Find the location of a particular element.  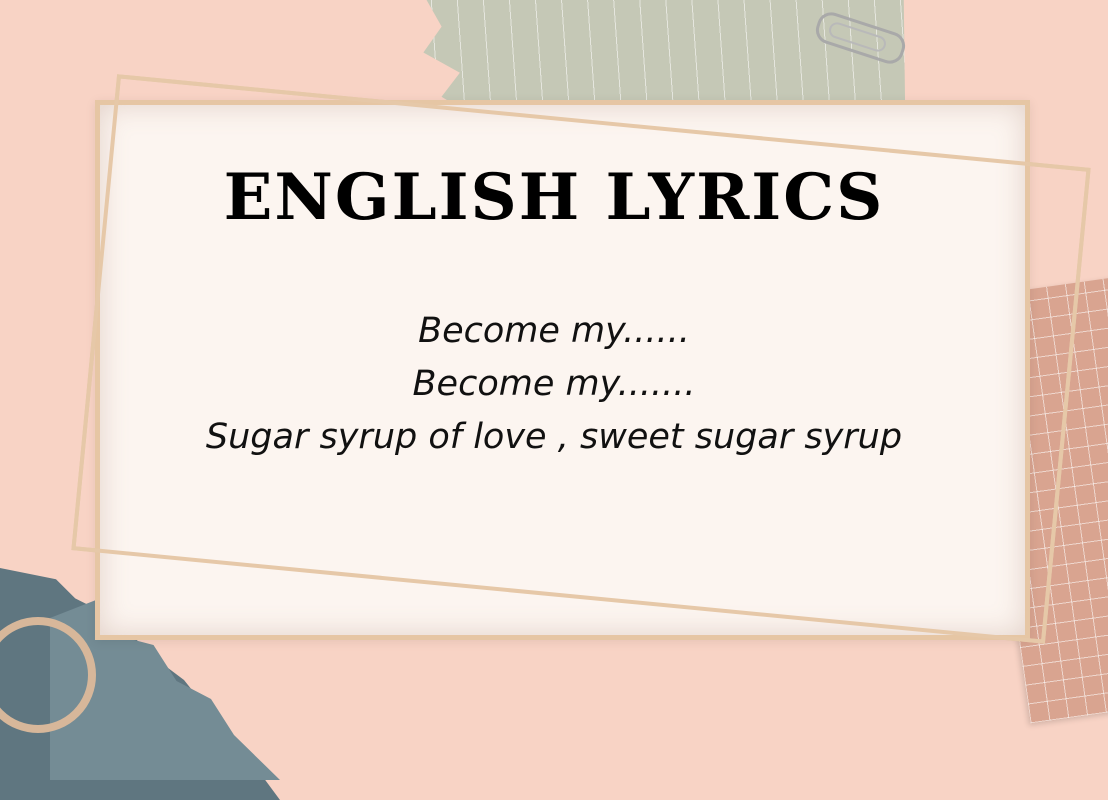

lyric-line: Sugar syrup of love , sweet sugar syrup is located at coordinates (554, 437).